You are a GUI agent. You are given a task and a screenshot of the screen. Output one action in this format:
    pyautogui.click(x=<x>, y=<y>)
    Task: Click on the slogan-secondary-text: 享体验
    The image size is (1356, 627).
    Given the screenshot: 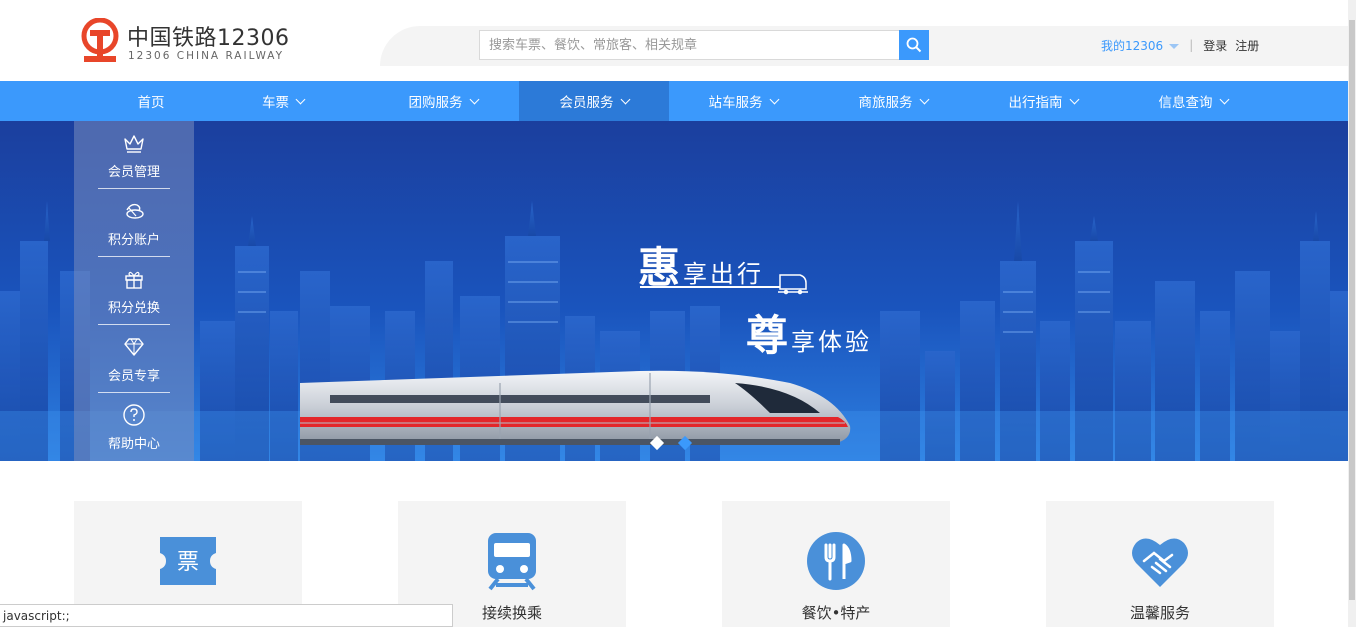 What is the action you would take?
    pyautogui.click(x=832, y=342)
    